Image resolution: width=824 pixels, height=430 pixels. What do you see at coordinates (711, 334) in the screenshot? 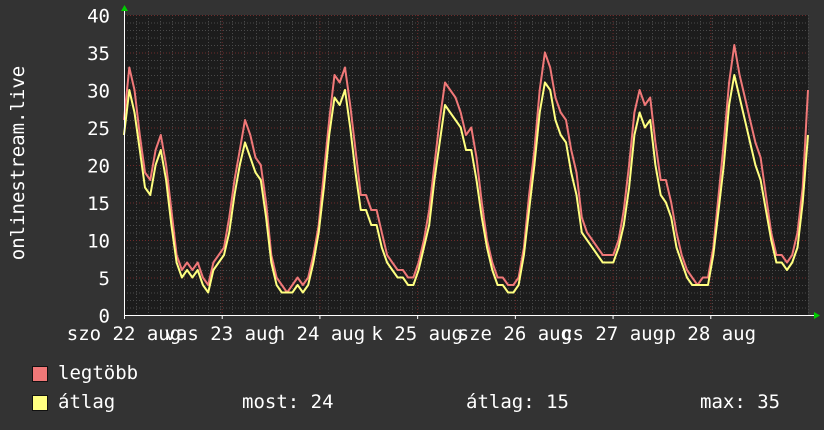
I see `x-tick-label: p 28 aug` at bounding box center [711, 334].